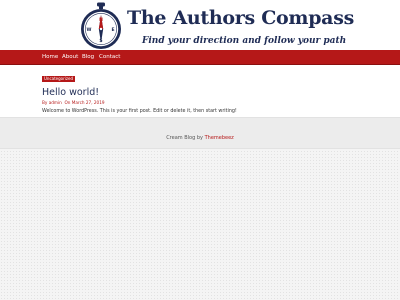 The width and height of the screenshot is (400, 300). I want to click on theme-author-link: Themebeez, so click(219, 138).